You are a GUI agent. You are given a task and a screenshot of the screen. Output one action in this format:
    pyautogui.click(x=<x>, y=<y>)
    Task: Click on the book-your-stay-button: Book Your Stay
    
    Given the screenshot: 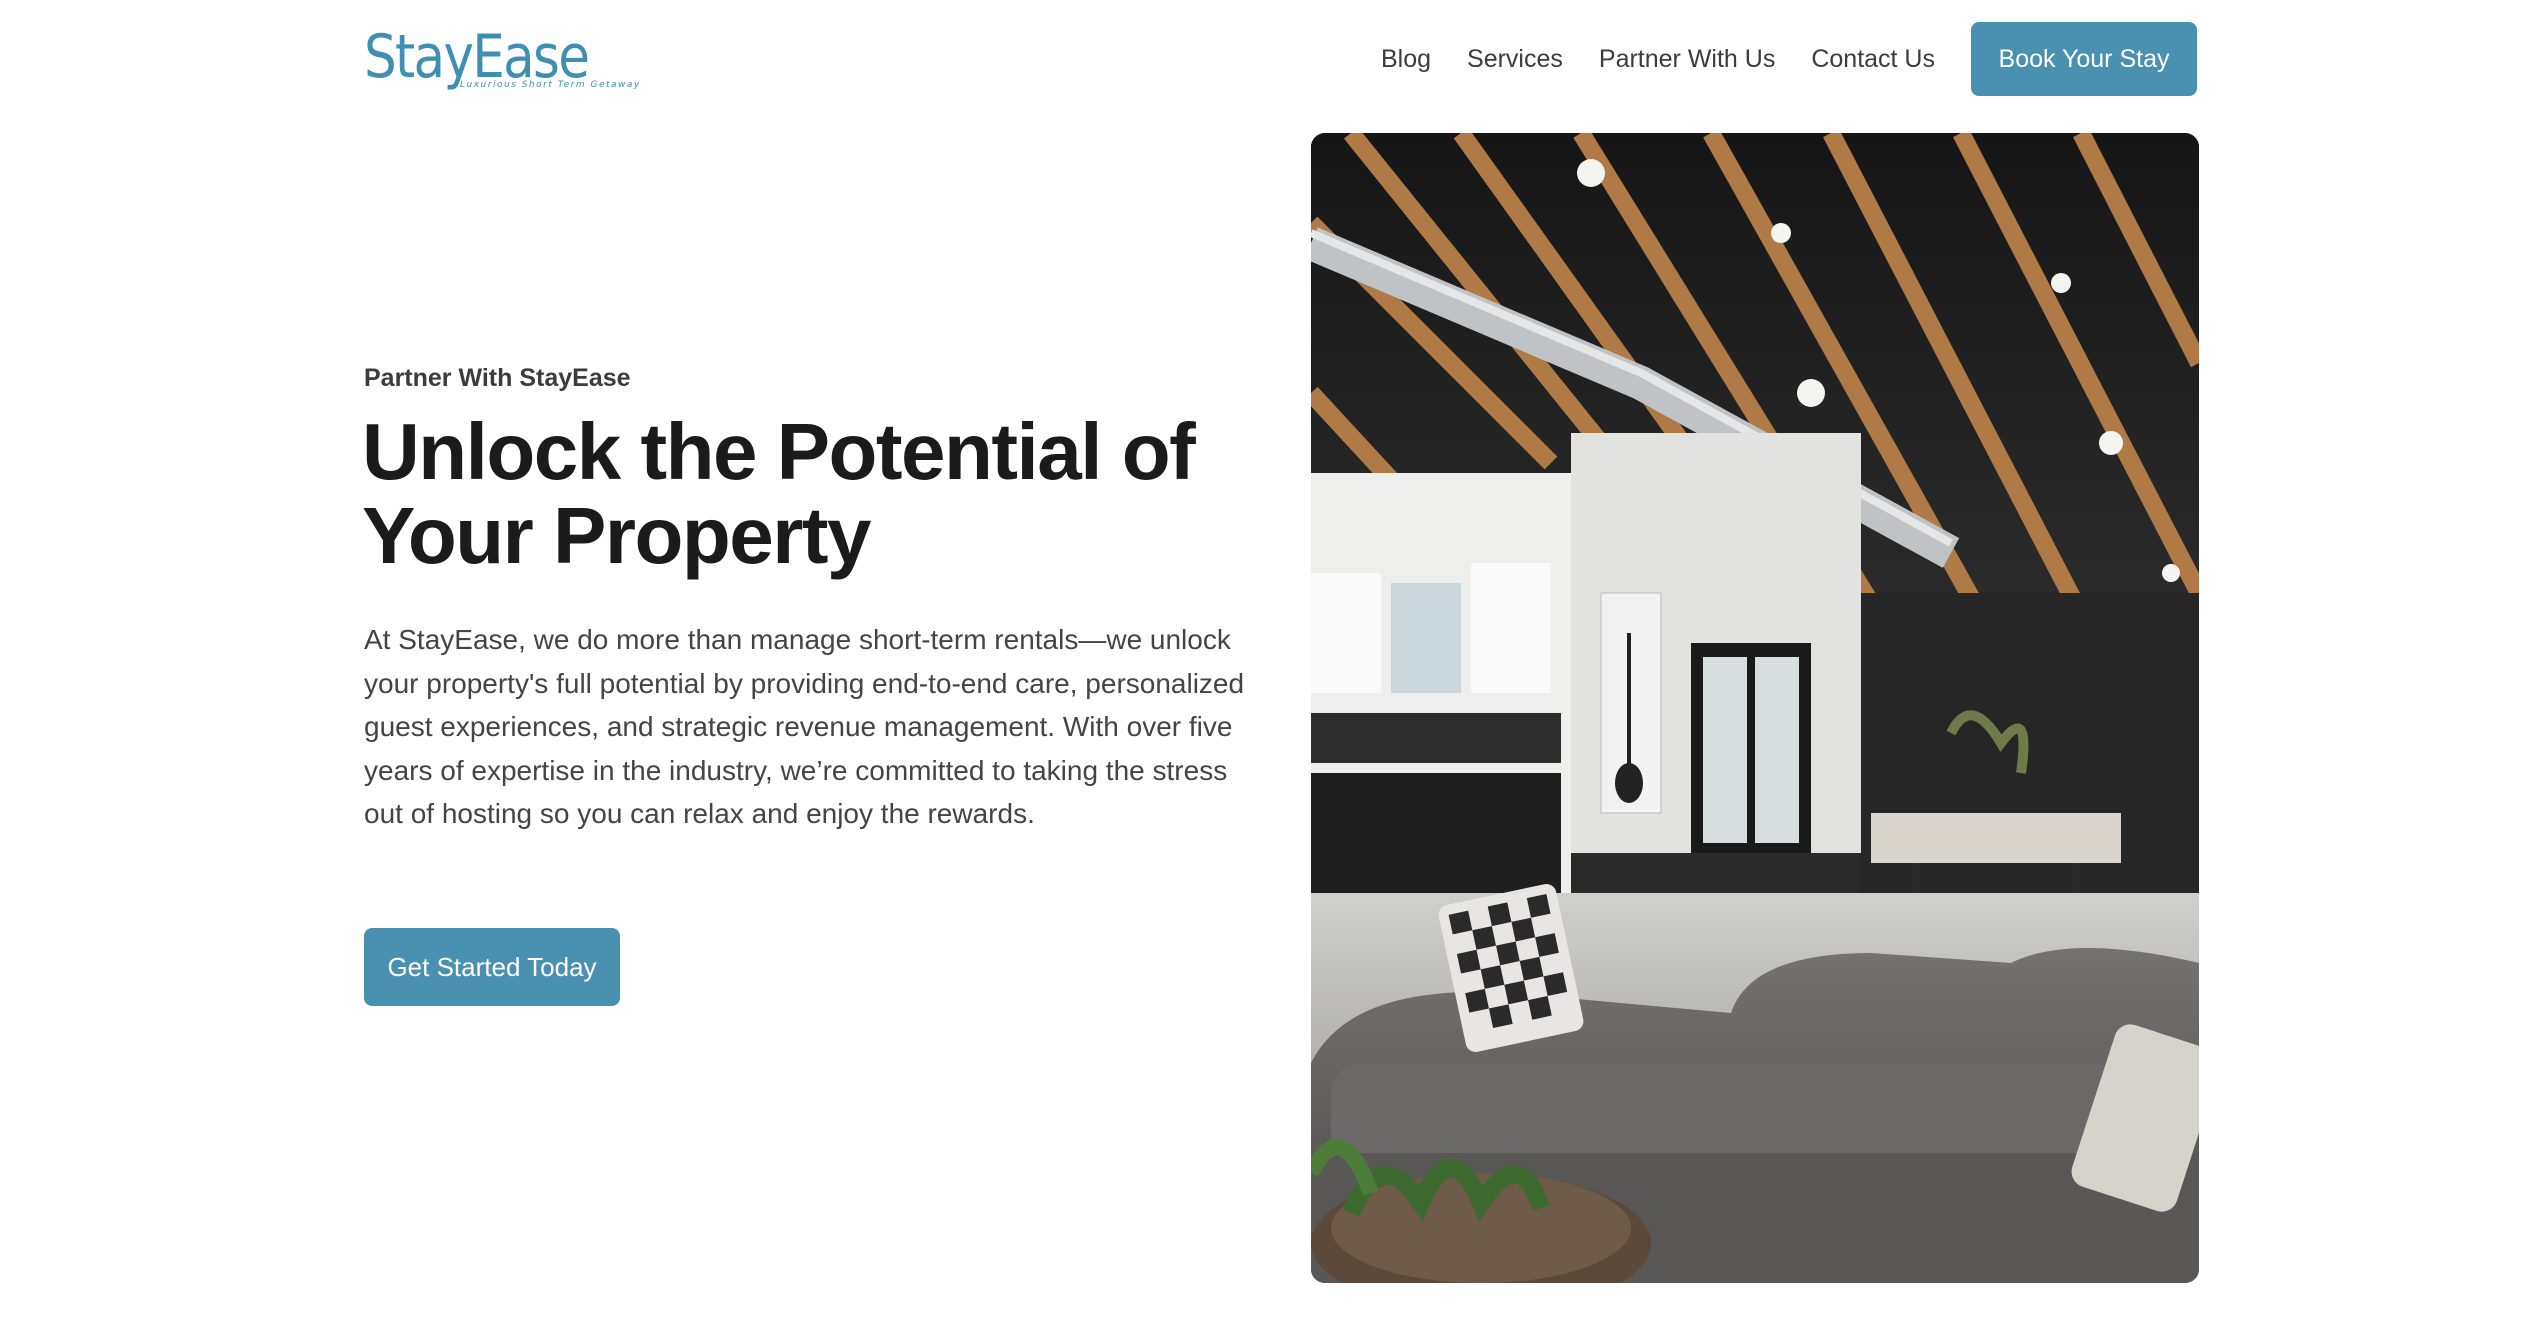 What is the action you would take?
    pyautogui.click(x=2084, y=59)
    